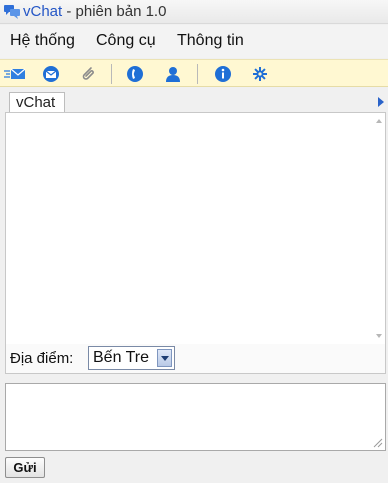  Describe the element at coordinates (379, 336) in the screenshot. I see `scroll-down-arrow-icon` at that location.